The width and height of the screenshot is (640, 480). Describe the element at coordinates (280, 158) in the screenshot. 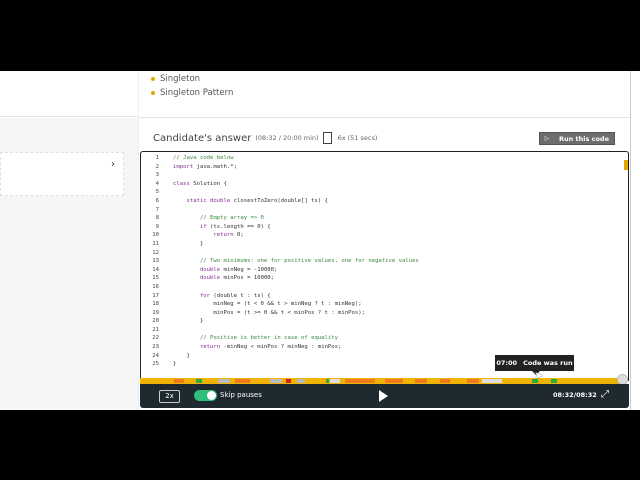

I see `code-line: 1 // Java code below` at that location.